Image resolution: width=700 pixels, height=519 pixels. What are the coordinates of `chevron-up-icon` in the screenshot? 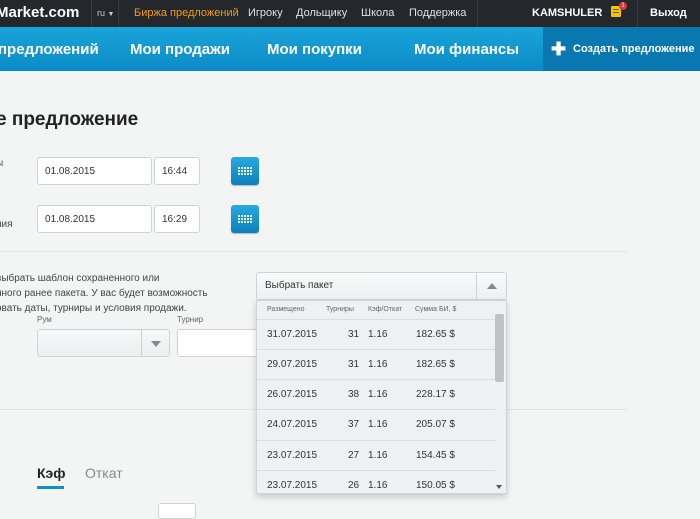 It's located at (491, 286).